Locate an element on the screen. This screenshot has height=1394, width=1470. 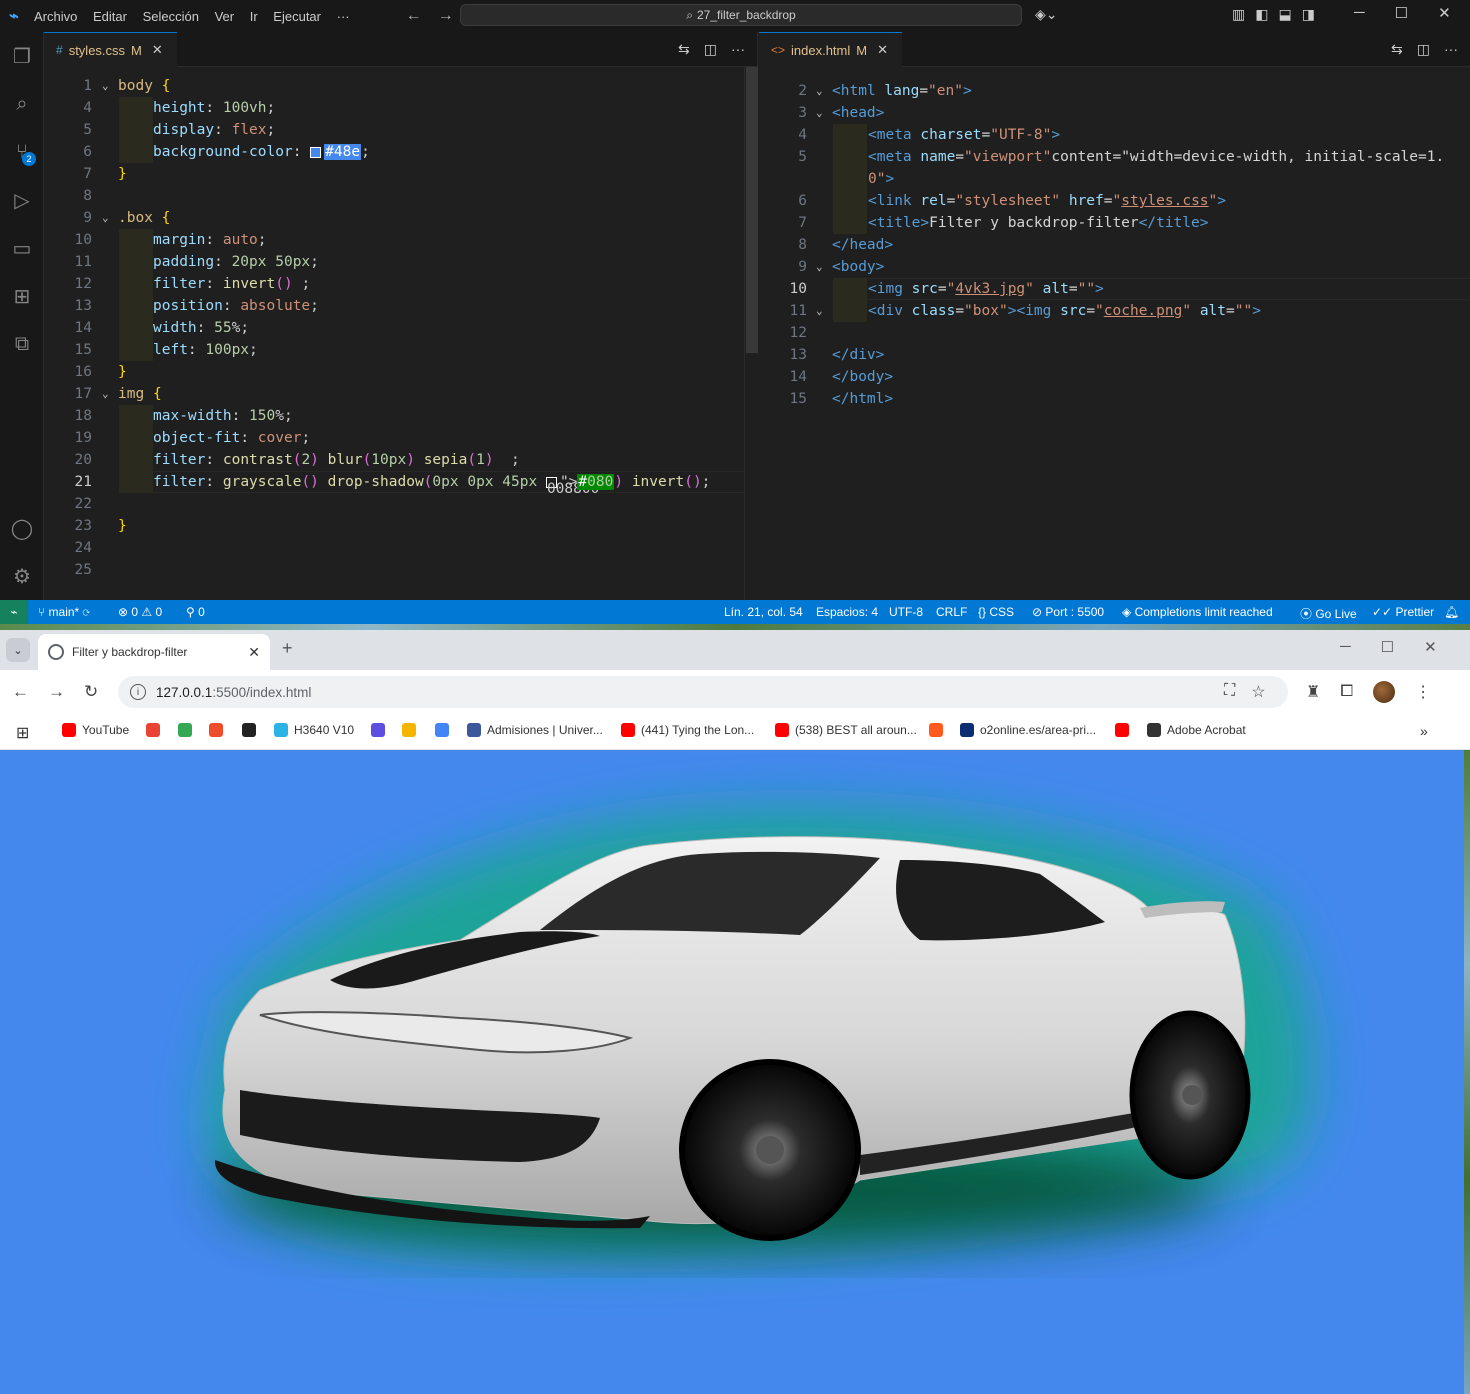
tab-search-chevron-icon: ⌄ is located at coordinates (18, 650).